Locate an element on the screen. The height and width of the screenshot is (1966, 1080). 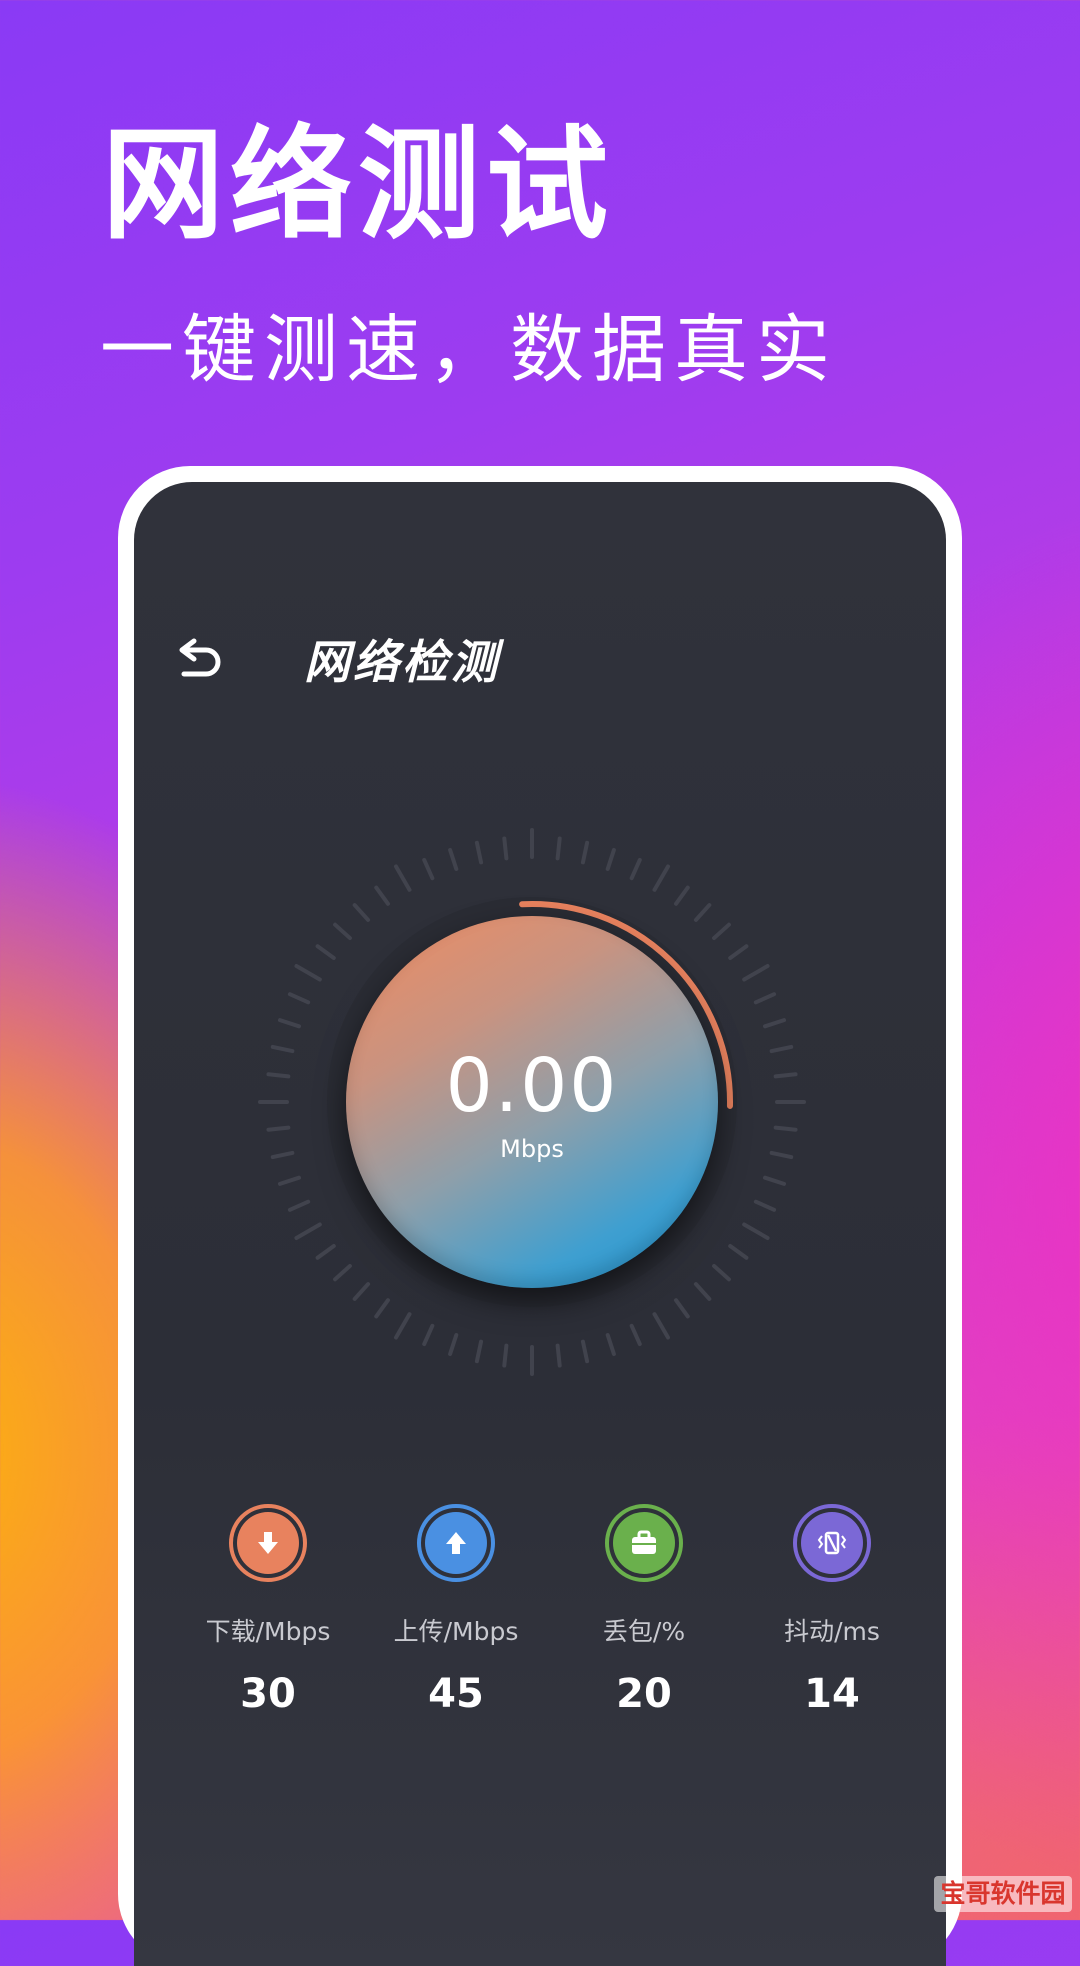
stat-label: 抖动/ms is located at coordinates (832, 1631).